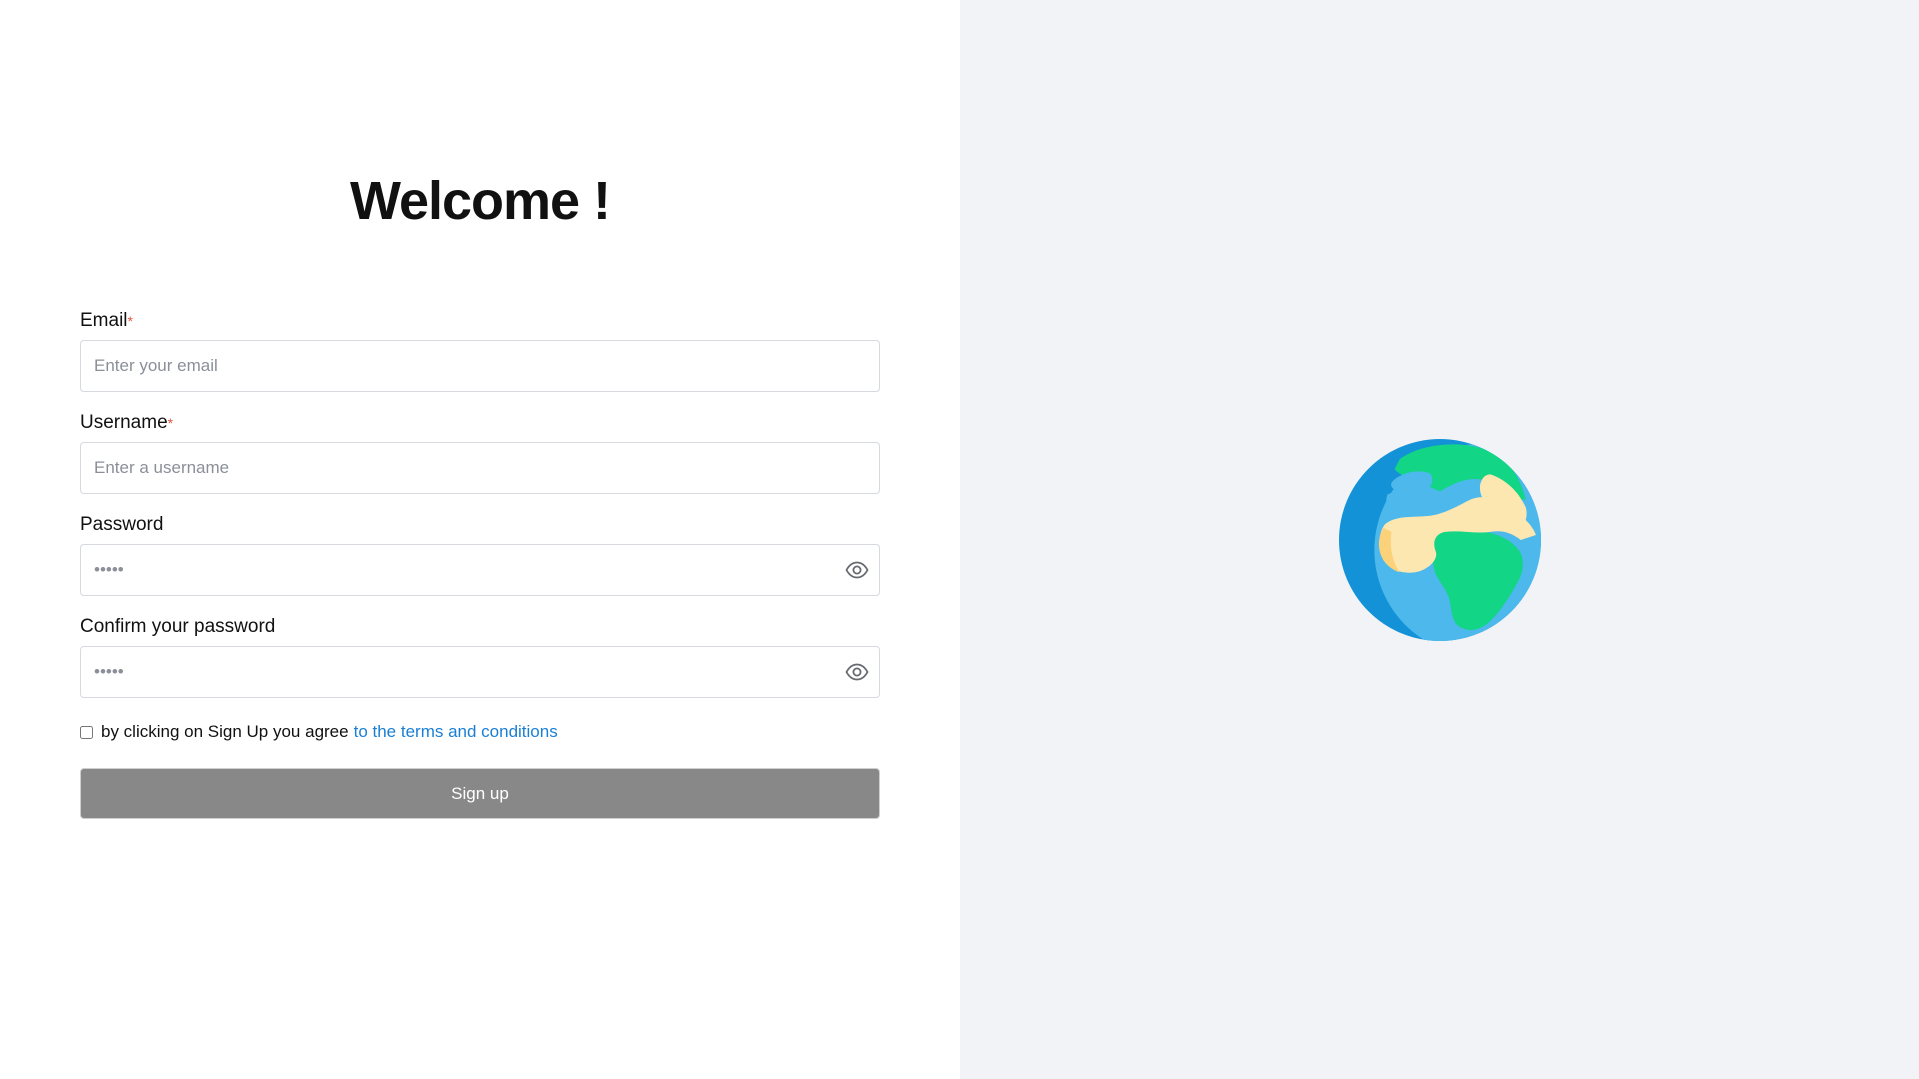 The image size is (1919, 1079). I want to click on confirm-password-input, so click(480, 672).